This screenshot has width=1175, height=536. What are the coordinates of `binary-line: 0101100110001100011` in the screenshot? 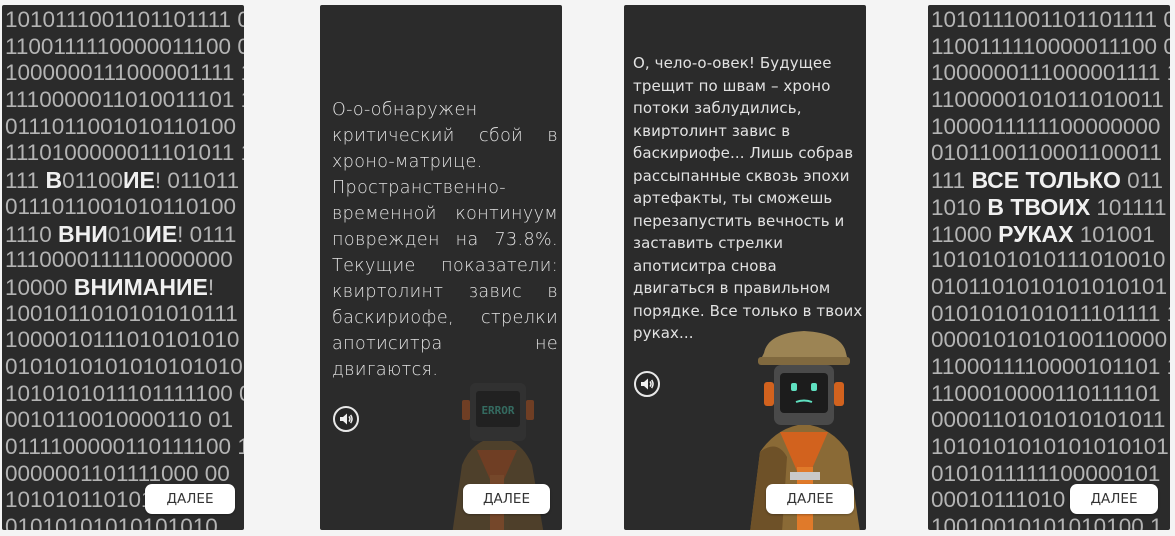 It's located at (1047, 153).